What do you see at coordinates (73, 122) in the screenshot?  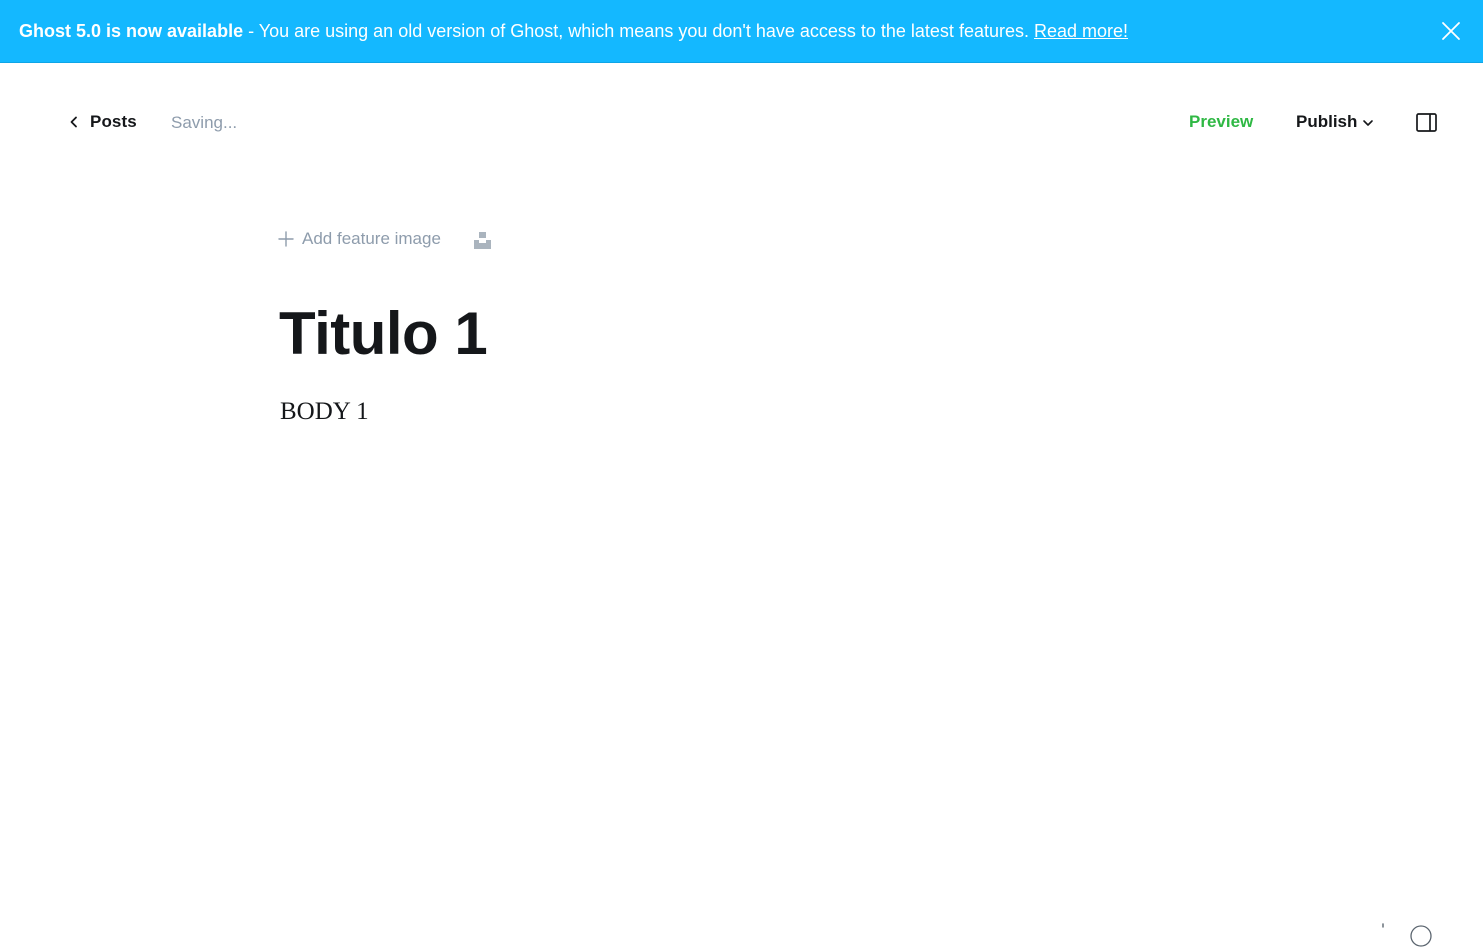 I see `chevron-left-icon` at bounding box center [73, 122].